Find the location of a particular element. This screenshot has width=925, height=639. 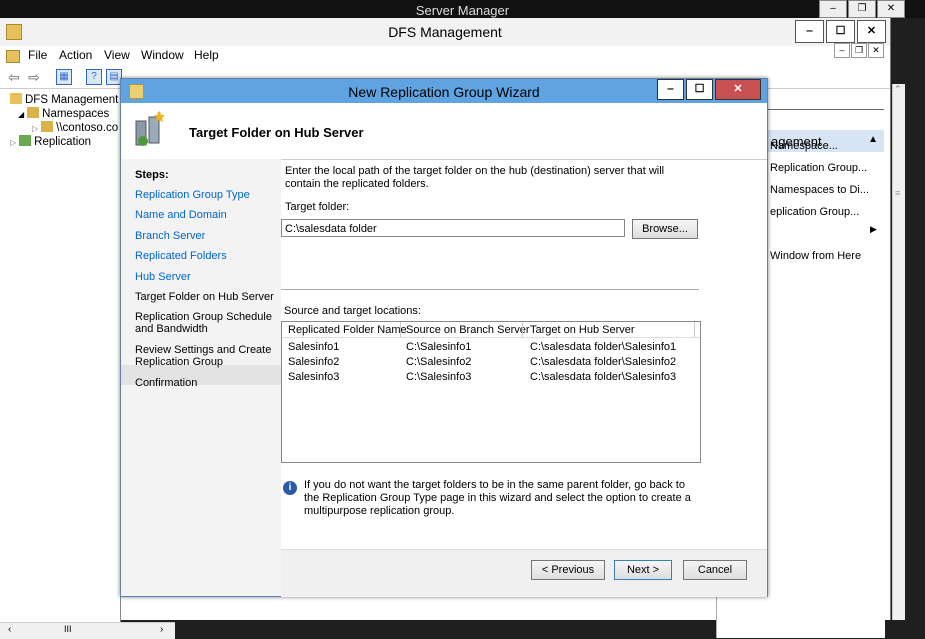

tree-item-contoso: ▷ \\contoso.co is located at coordinates (75, 127).